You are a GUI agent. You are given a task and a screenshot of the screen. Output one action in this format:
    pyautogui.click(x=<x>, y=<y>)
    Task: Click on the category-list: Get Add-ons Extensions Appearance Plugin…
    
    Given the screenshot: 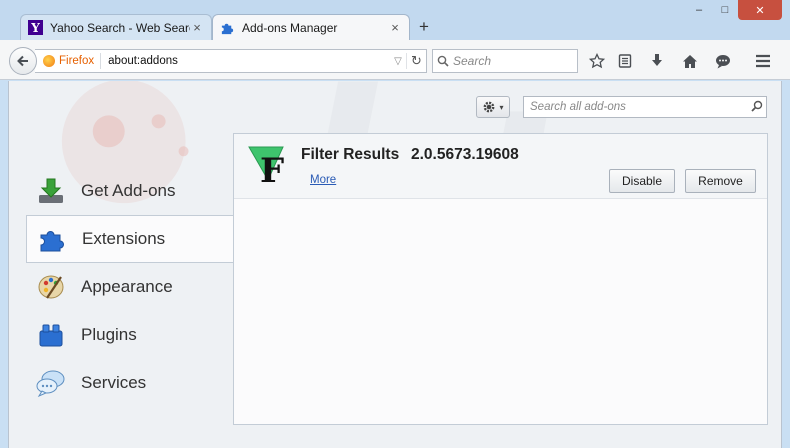 What is the action you would take?
    pyautogui.click(x=130, y=287)
    